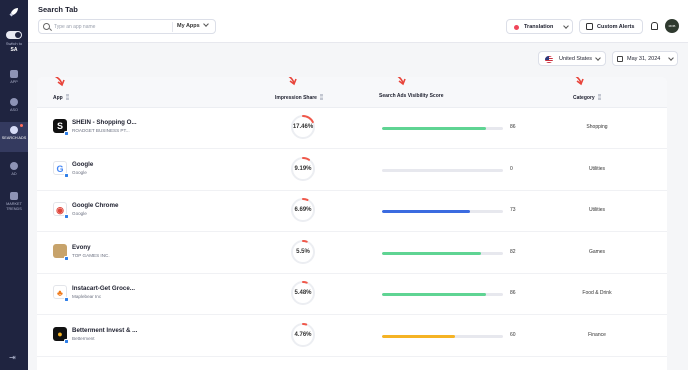 Image resolution: width=688 pixels, height=370 pixels. What do you see at coordinates (597, 251) in the screenshot?
I see `category-label: Games` at bounding box center [597, 251].